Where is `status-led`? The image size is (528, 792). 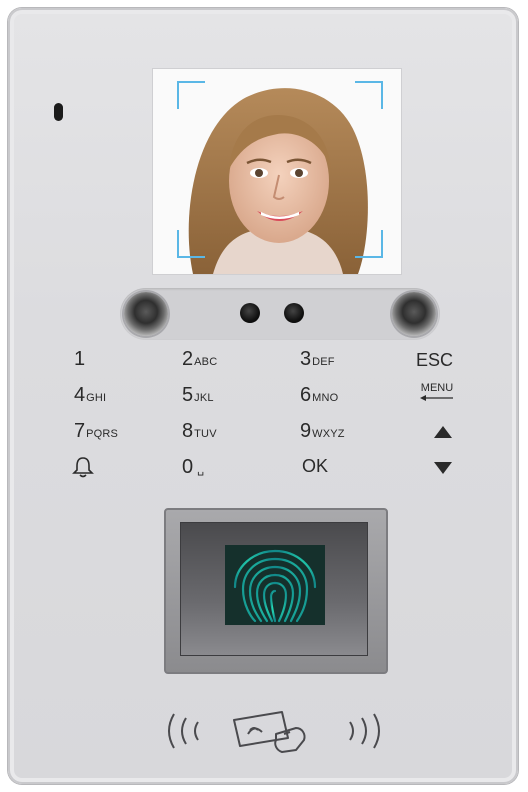 status-led is located at coordinates (58, 112).